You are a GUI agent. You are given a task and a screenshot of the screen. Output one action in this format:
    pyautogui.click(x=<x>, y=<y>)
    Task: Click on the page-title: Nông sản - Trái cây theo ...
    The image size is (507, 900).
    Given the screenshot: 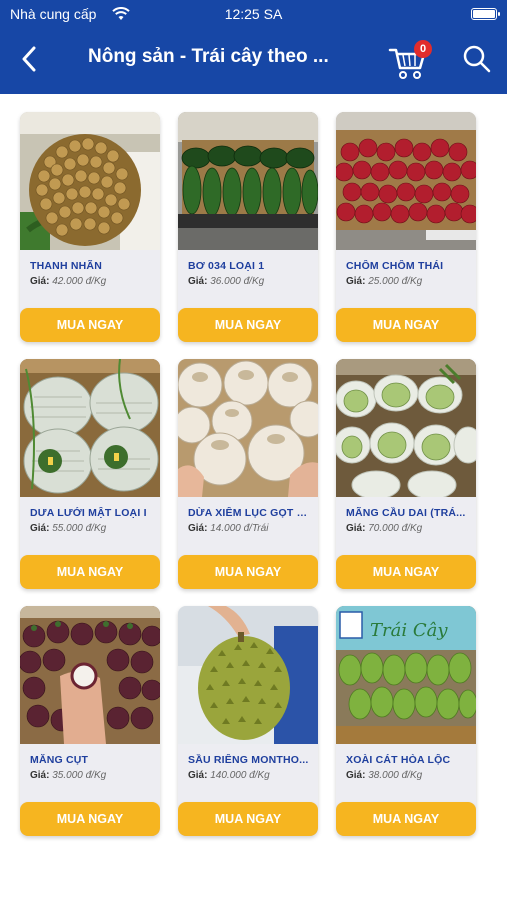 What is the action you would take?
    pyautogui.click(x=208, y=56)
    